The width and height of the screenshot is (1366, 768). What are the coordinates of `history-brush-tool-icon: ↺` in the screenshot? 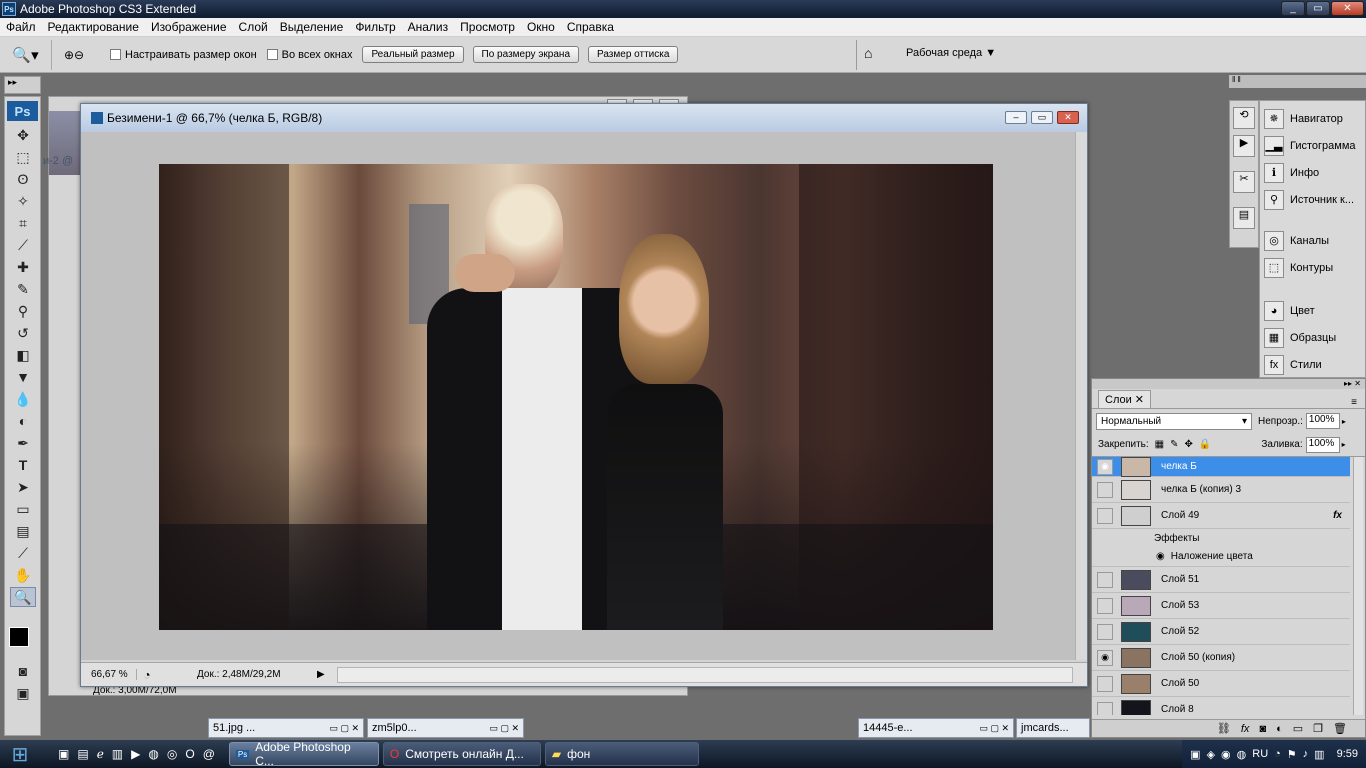 It's located at (23, 333).